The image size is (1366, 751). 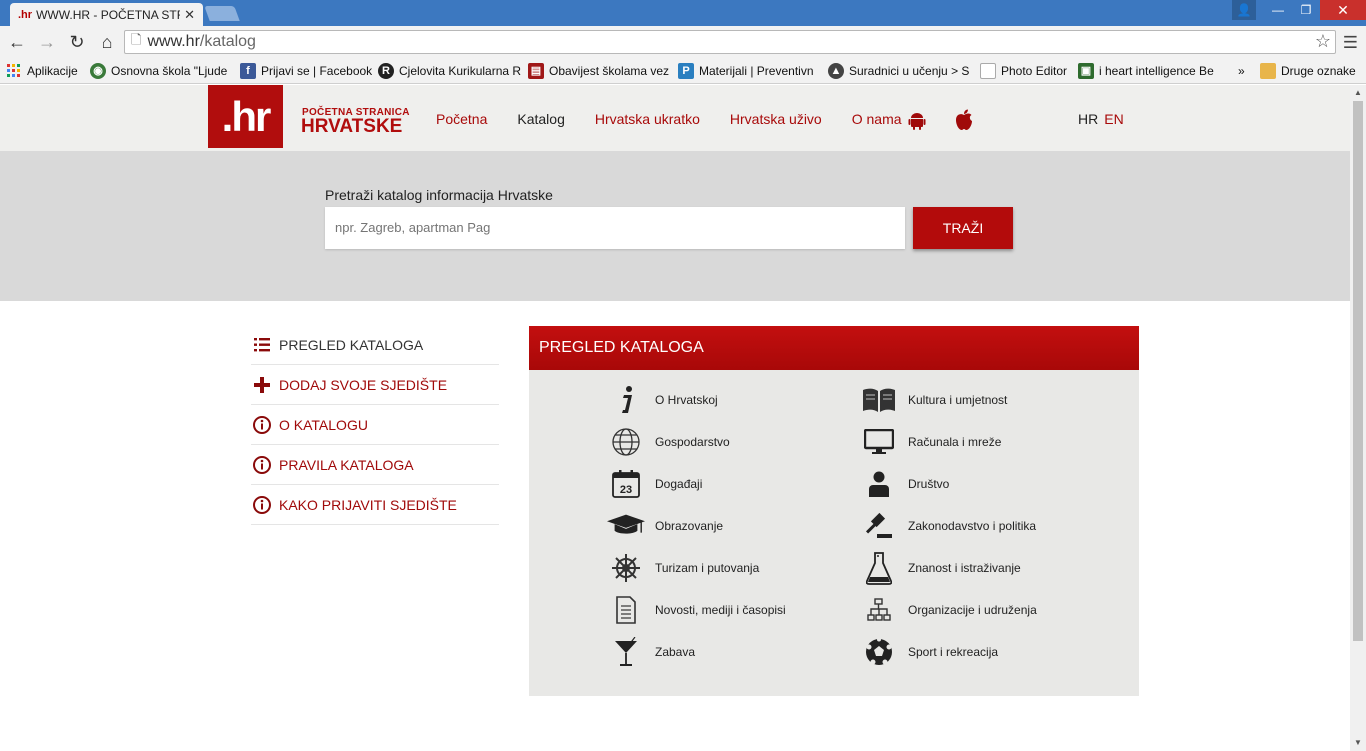 I want to click on org-chart-icon, so click(x=879, y=610).